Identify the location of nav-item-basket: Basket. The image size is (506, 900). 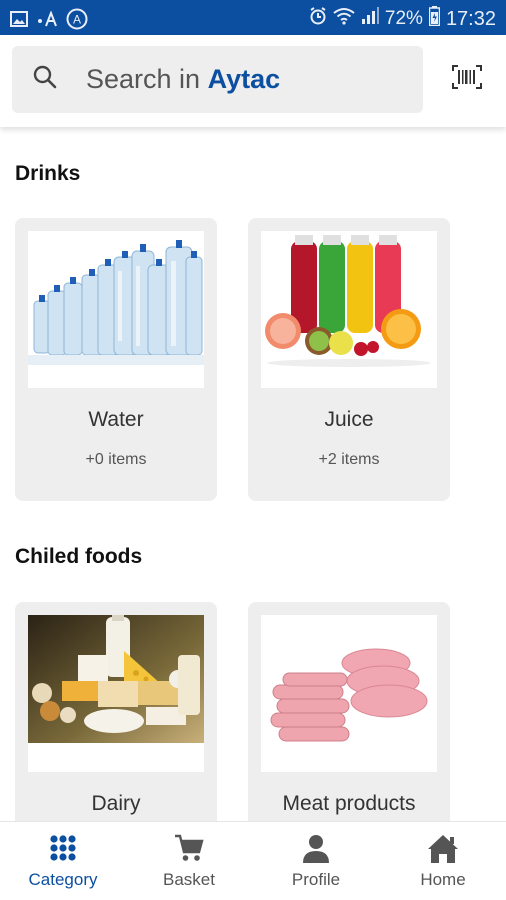
(189, 861).